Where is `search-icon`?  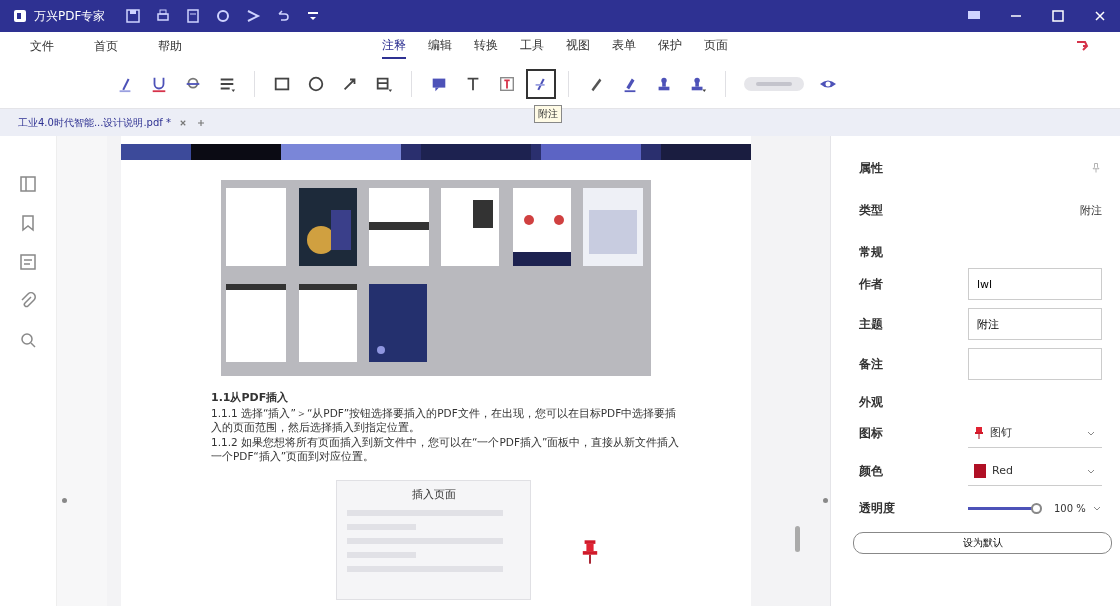
search-icon is located at coordinates (28, 340).